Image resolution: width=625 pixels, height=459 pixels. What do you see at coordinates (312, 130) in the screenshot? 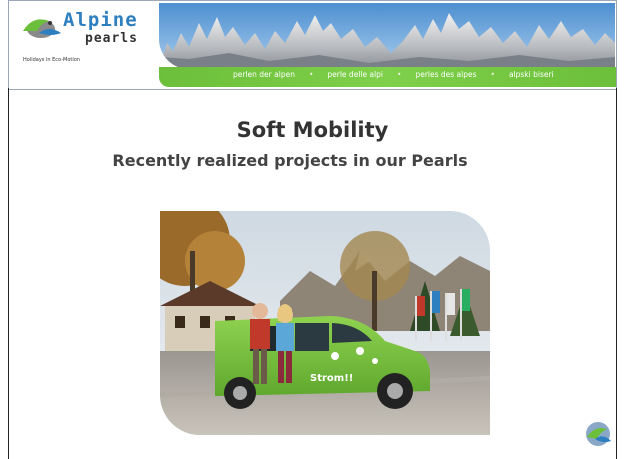
I see `slide-title: Soft Mobility` at bounding box center [312, 130].